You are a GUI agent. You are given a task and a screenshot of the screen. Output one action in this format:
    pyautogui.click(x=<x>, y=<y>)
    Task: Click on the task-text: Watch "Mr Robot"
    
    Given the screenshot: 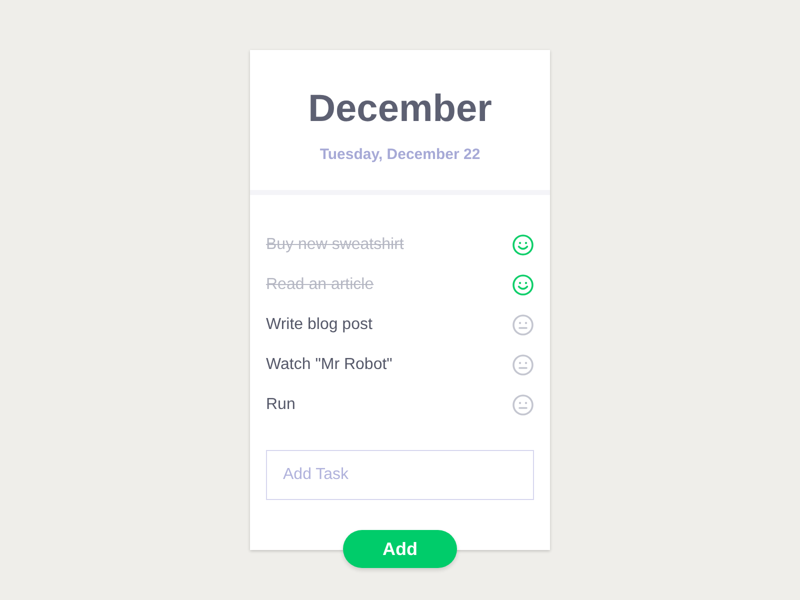 What is the action you would take?
    pyautogui.click(x=329, y=365)
    